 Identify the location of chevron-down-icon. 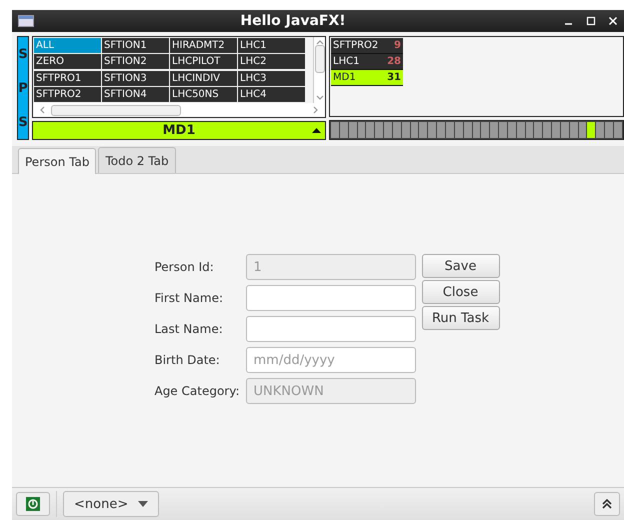
(320, 98).